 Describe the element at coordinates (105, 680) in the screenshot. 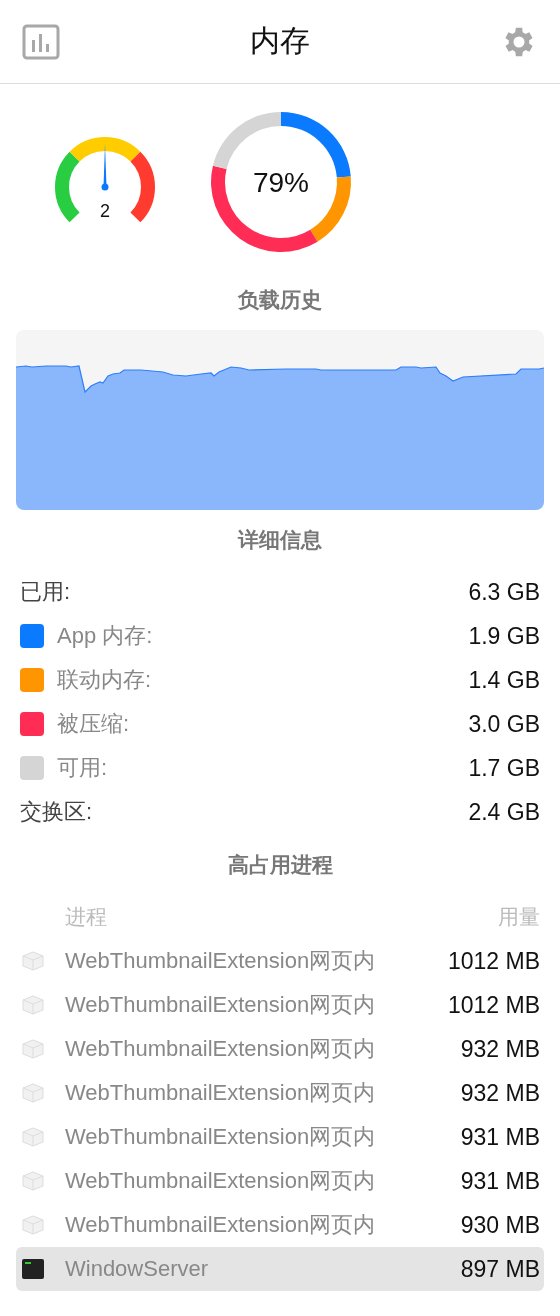

I see `detail-label: 联动内存:` at that location.